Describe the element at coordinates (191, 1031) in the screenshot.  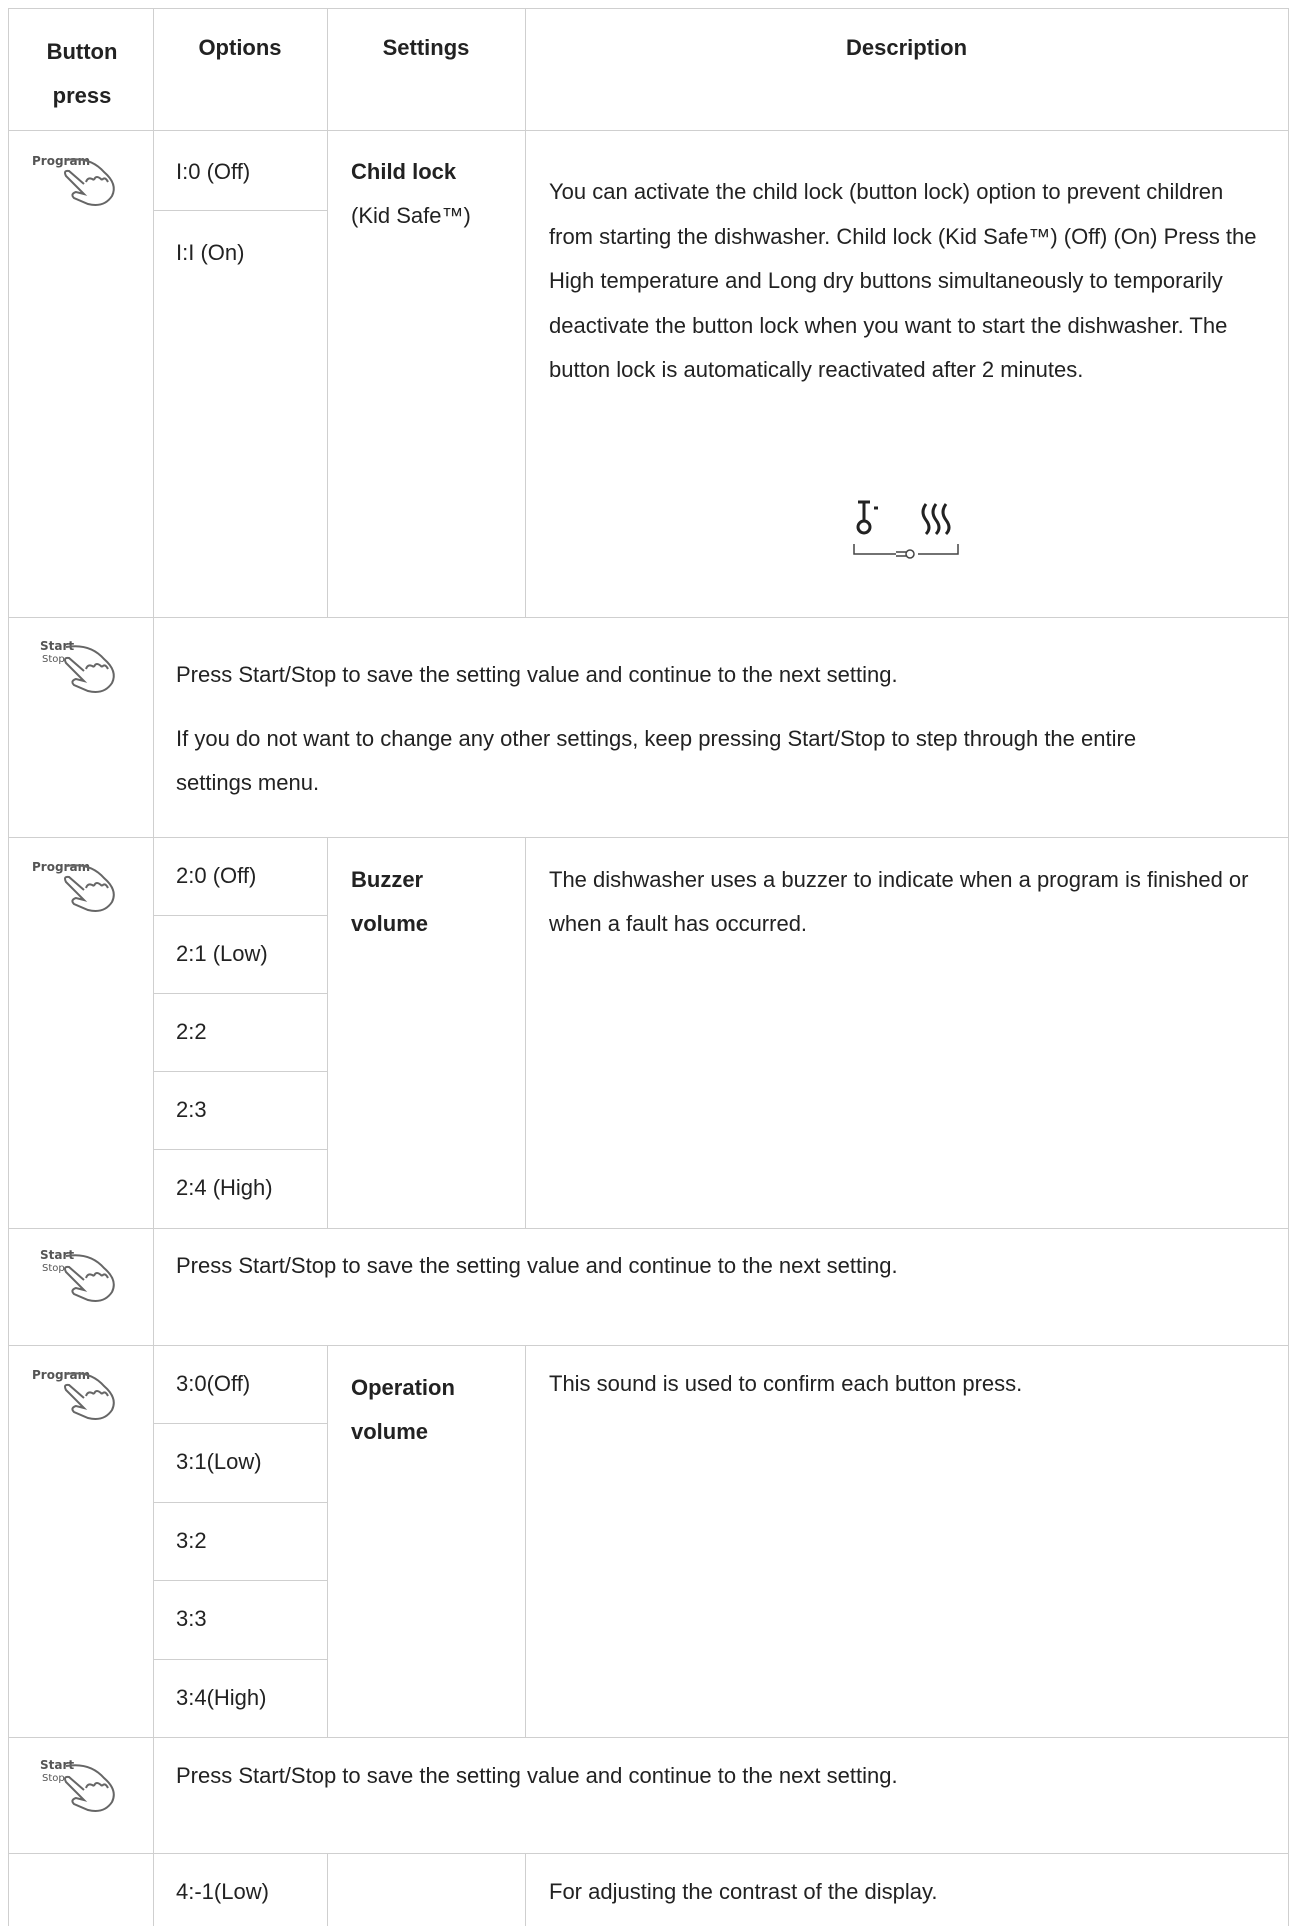
I see `option-buzzer-2: 2:2` at that location.